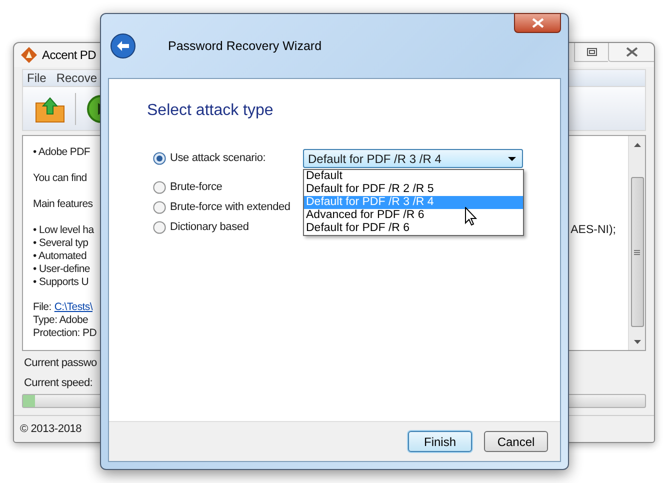  What do you see at coordinates (29, 55) in the screenshot?
I see `app-logo-icon` at bounding box center [29, 55].